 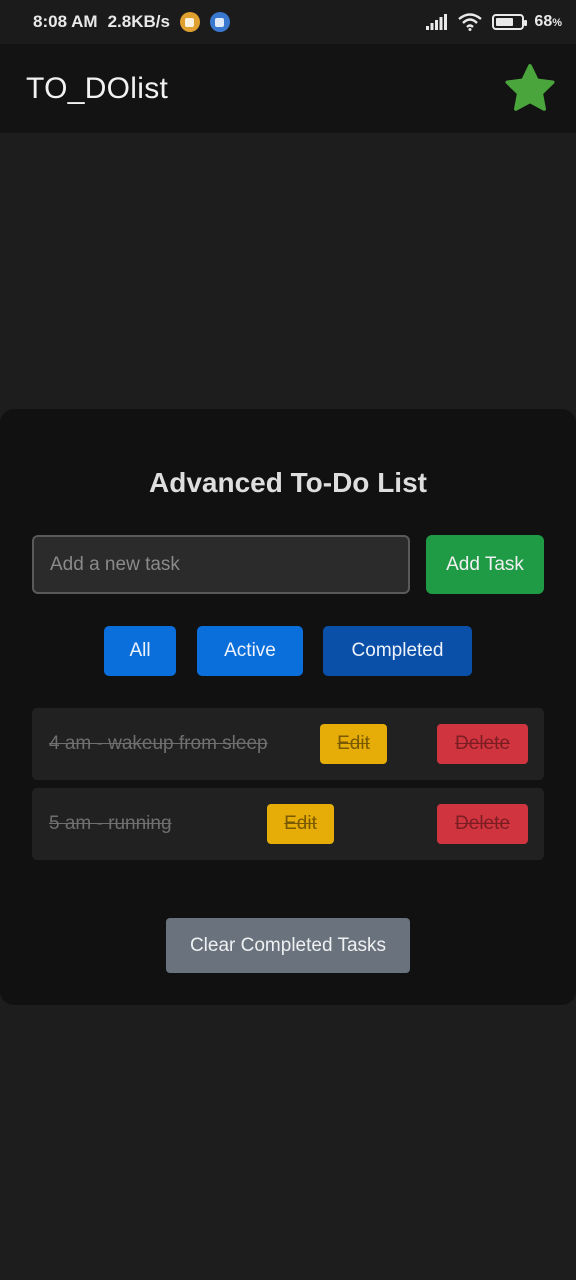 I want to click on favorite-button, so click(x=530, y=89).